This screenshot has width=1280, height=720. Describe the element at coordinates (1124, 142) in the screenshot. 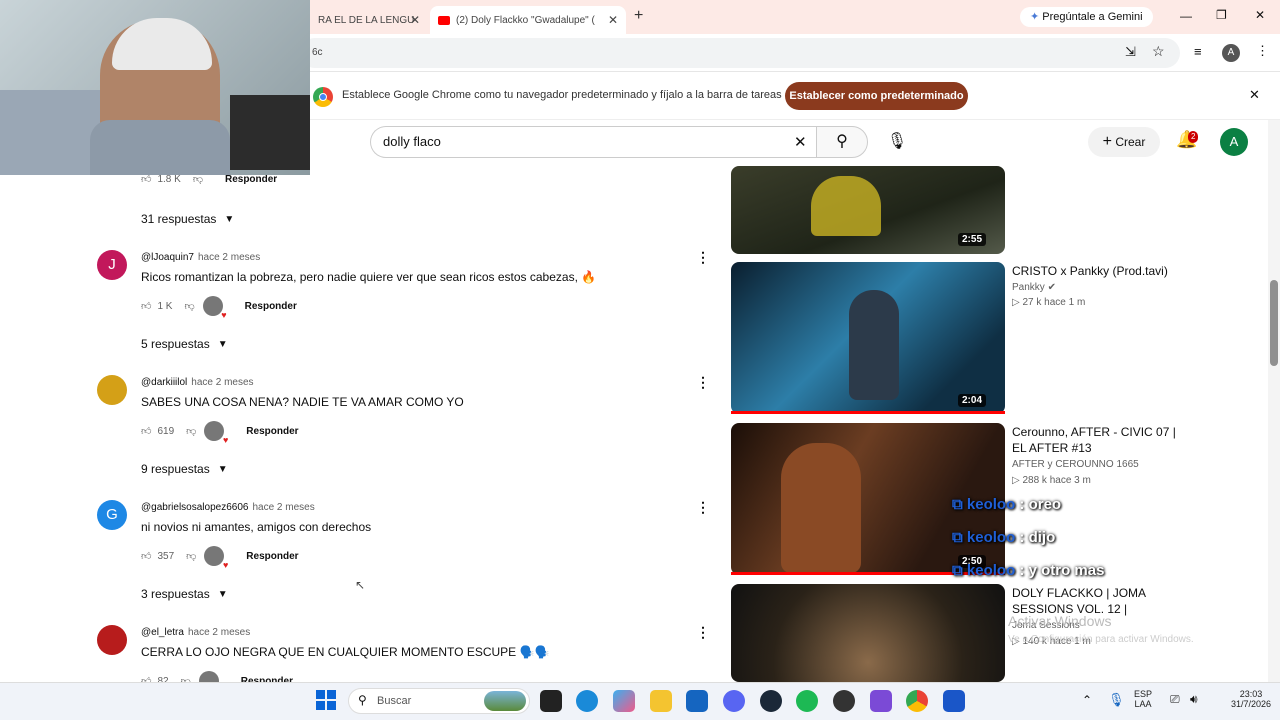

I see `create-button: + Crear` at that location.